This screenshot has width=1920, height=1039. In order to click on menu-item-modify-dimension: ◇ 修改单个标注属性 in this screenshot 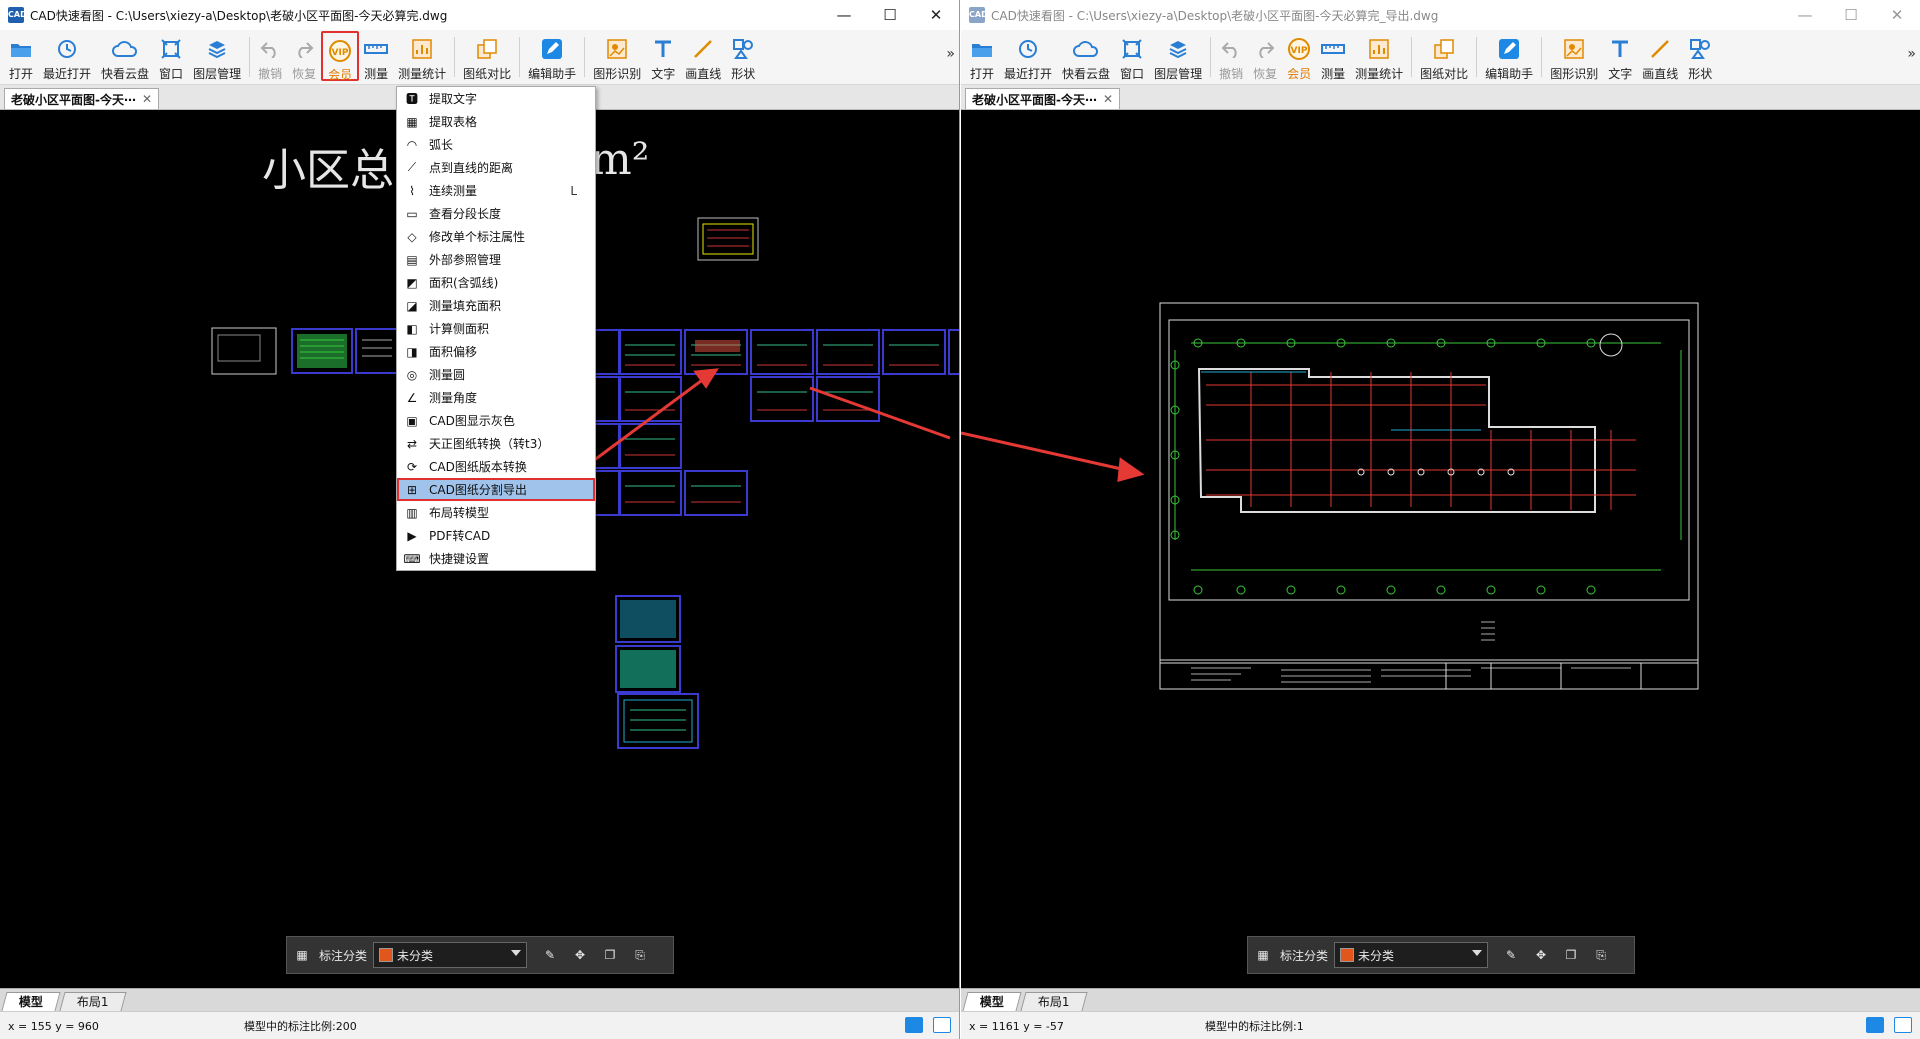, I will do `click(496, 236)`.